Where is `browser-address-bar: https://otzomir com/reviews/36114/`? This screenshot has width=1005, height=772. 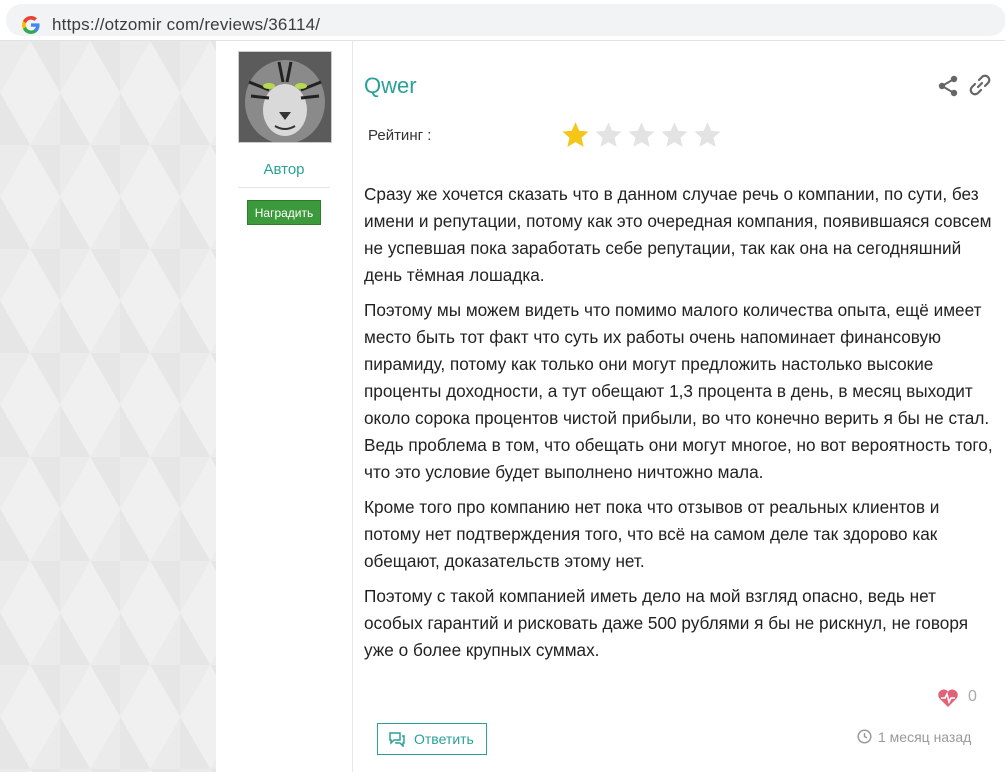 browser-address-bar: https://otzomir com/reviews/36114/ is located at coordinates (502, 20).